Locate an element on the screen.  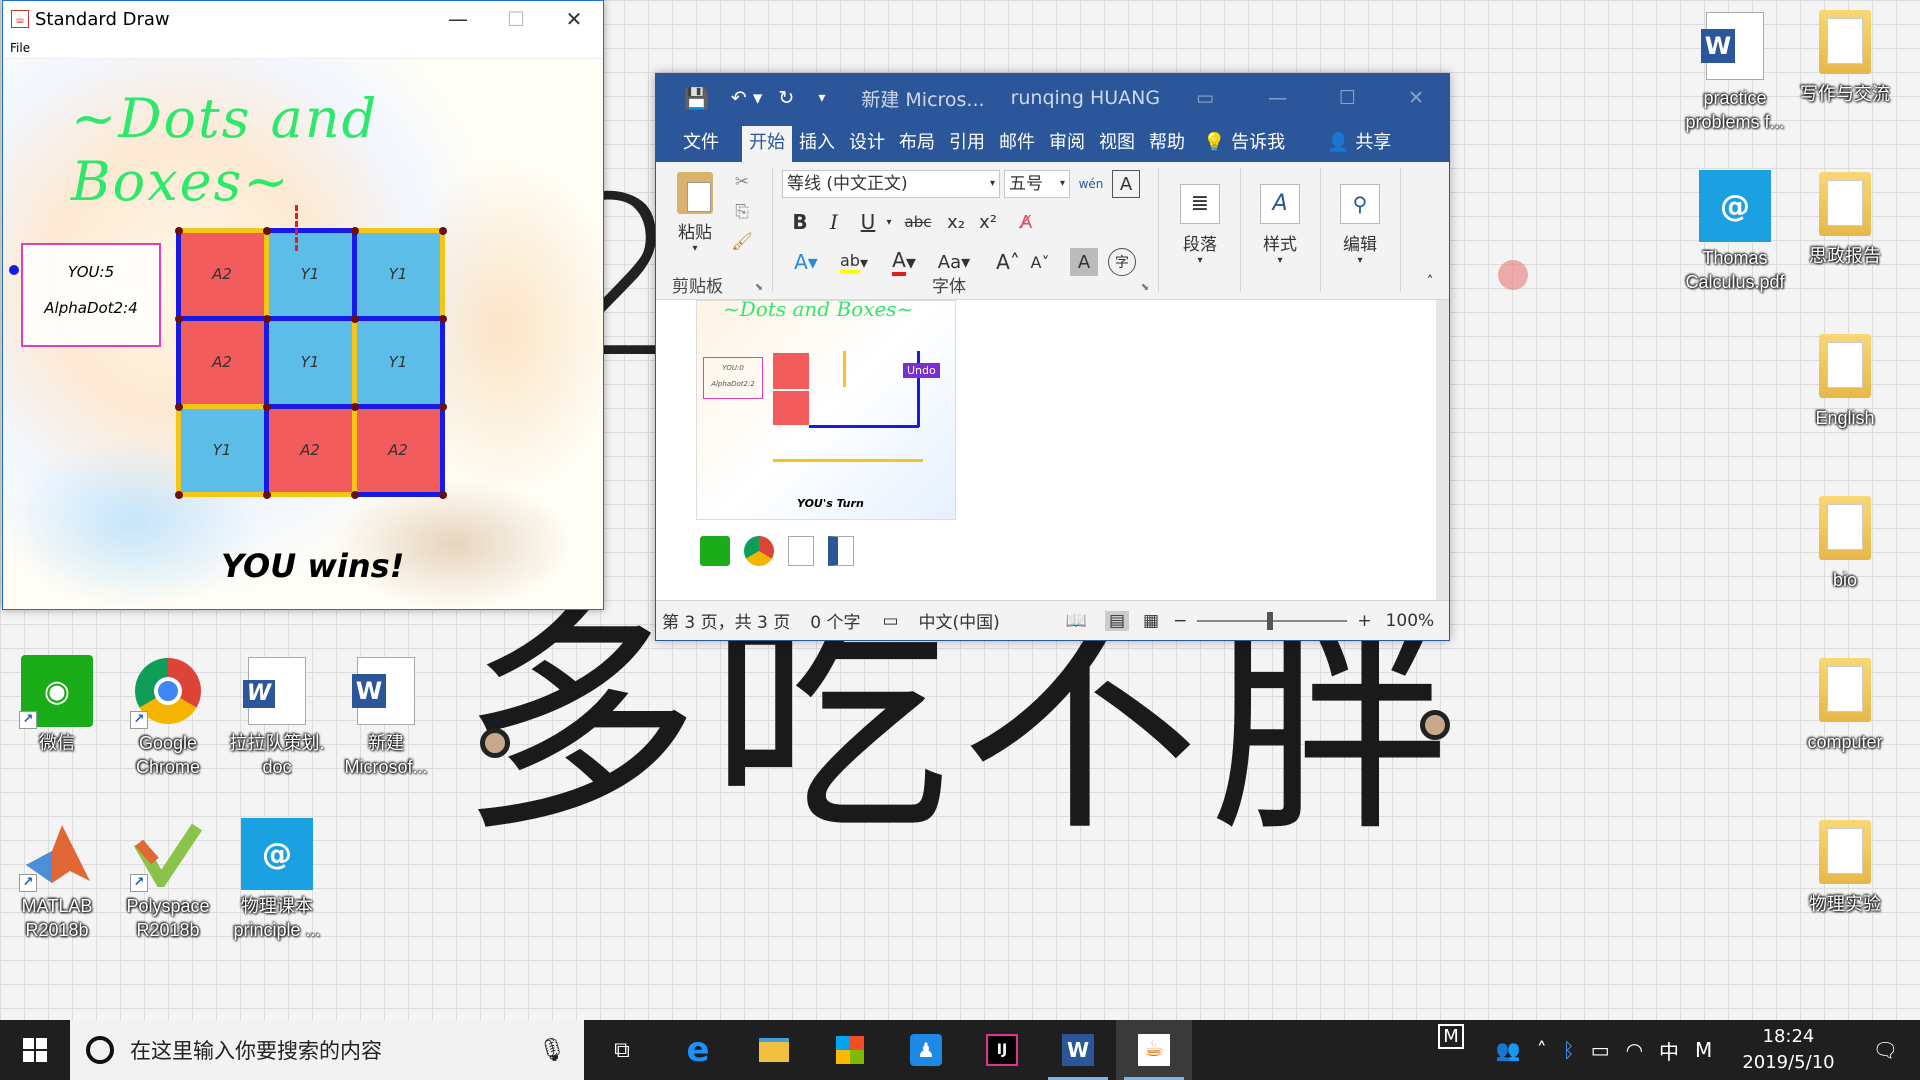
styles-button: A 样式 ▾ is located at coordinates (1280, 225).